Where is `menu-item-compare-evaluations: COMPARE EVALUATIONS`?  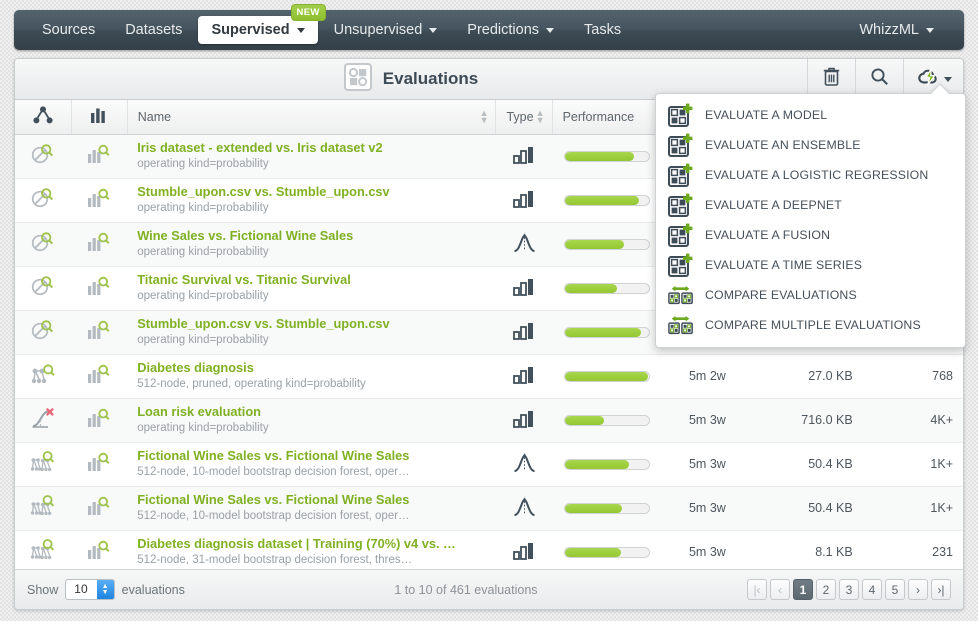 menu-item-compare-evaluations: COMPARE EVALUATIONS is located at coordinates (810, 295).